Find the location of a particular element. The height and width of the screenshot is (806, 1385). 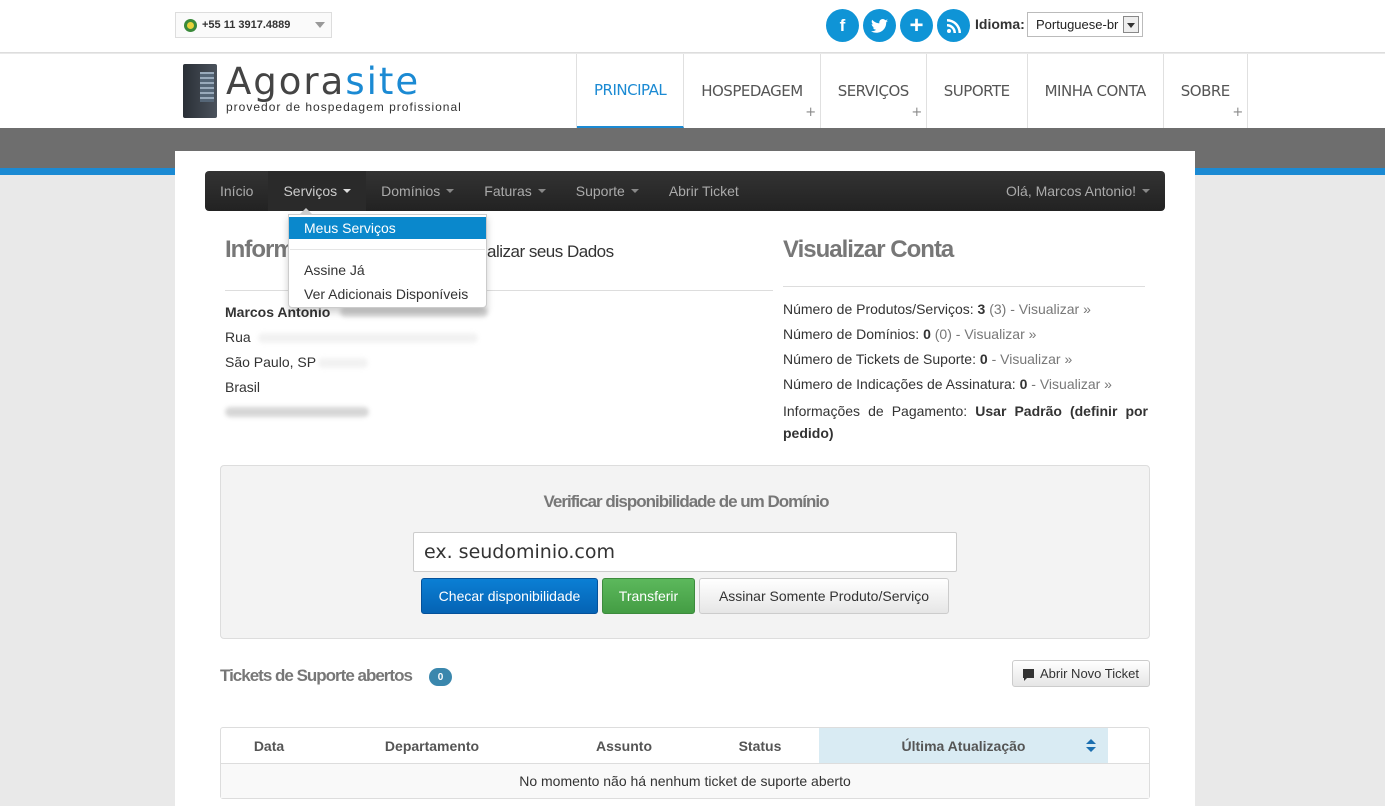

stat-extra: (3) is located at coordinates (998, 309).